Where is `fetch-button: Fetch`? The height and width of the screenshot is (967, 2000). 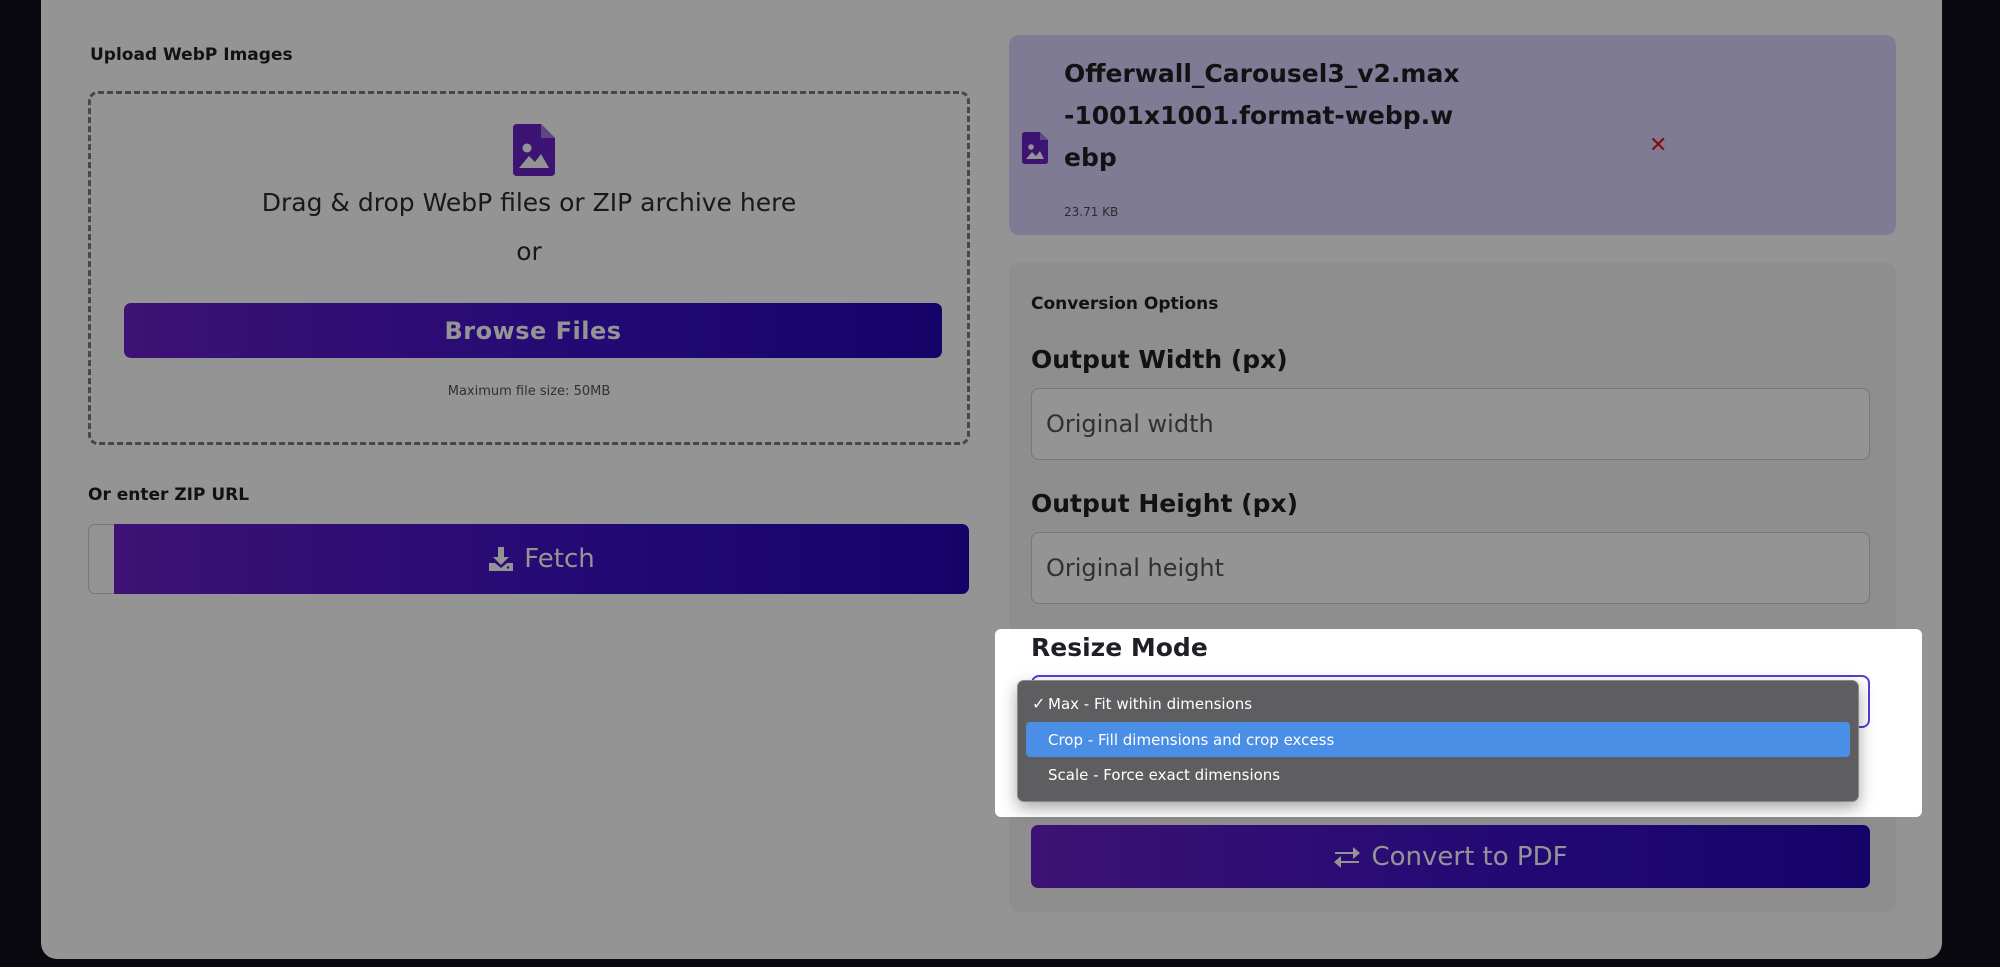
fetch-button: Fetch is located at coordinates (541, 559).